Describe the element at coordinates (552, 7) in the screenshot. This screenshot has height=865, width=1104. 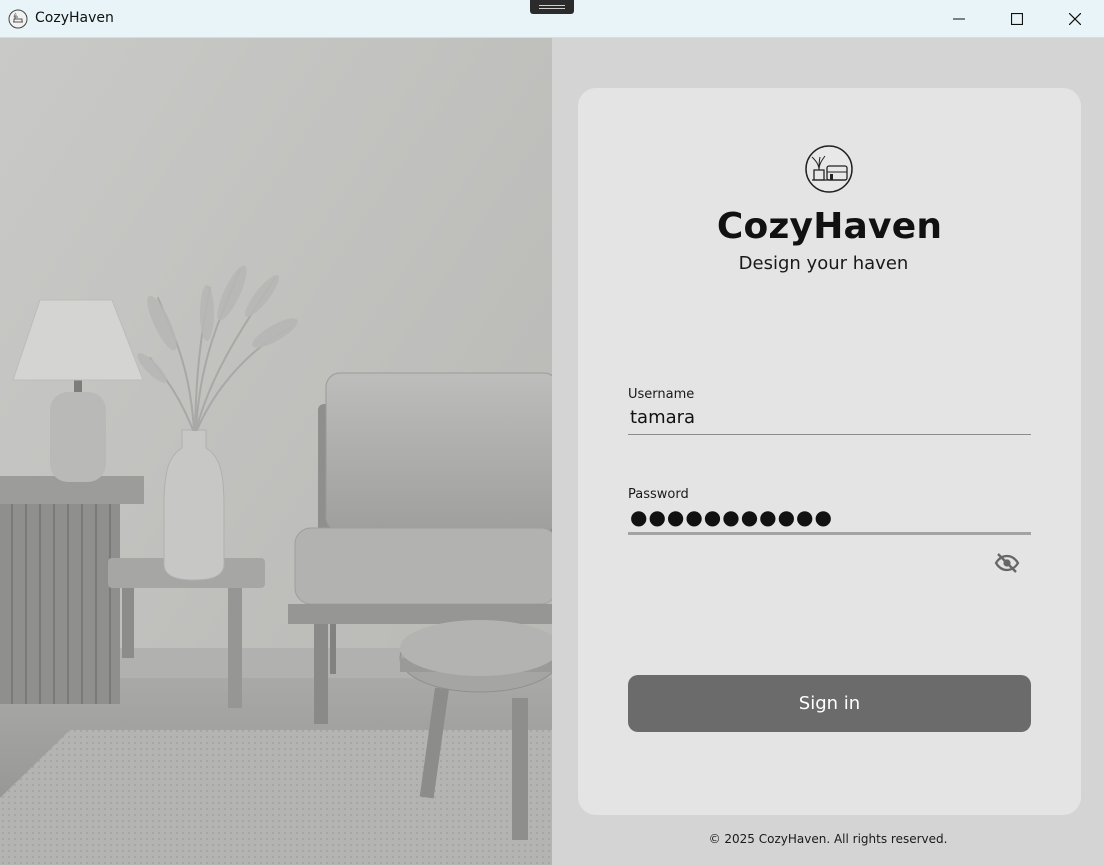
I see `drag-handle` at that location.